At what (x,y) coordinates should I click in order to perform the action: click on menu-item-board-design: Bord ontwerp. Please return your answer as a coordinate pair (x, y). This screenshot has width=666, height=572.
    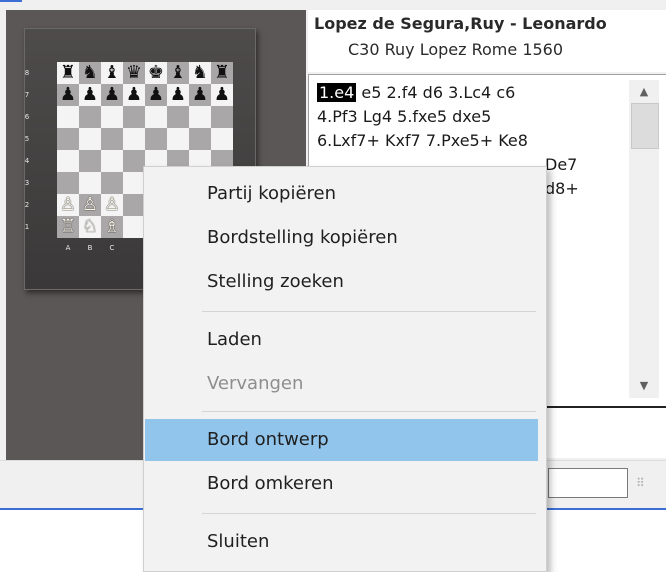
    Looking at the image, I should click on (341, 440).